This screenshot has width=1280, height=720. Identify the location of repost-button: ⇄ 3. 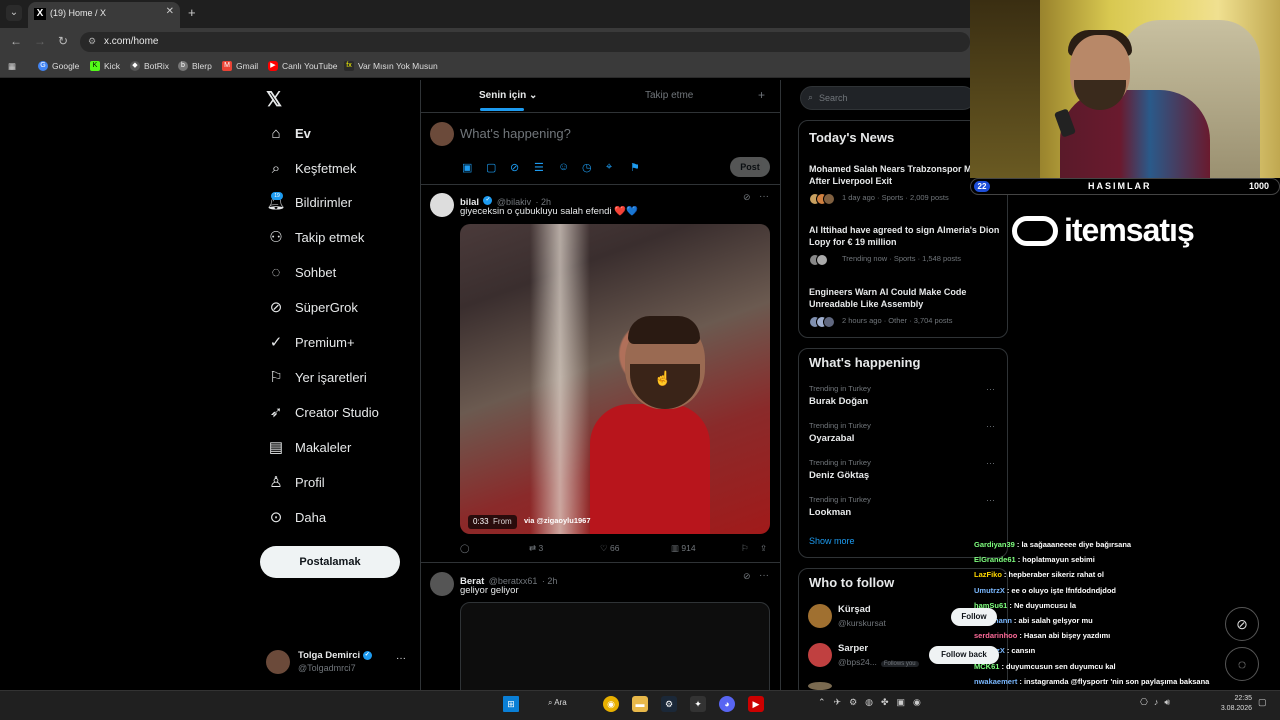
(536, 548).